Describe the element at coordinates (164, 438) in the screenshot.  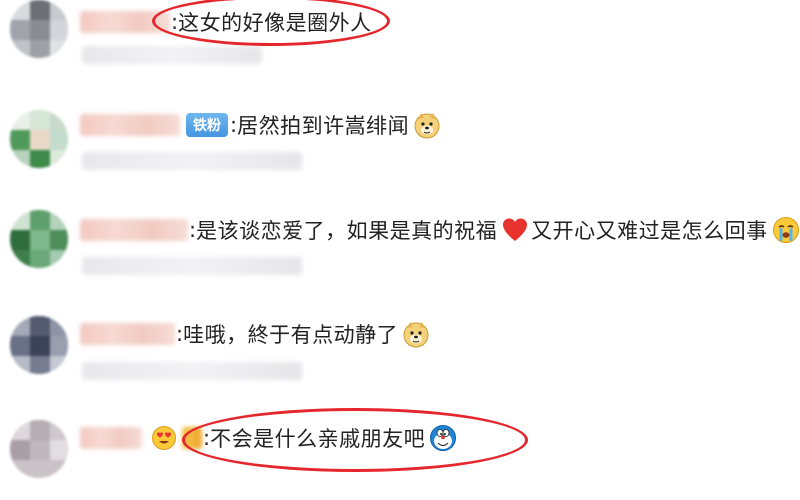
I see `heart-eyes-emoji-icon` at that location.